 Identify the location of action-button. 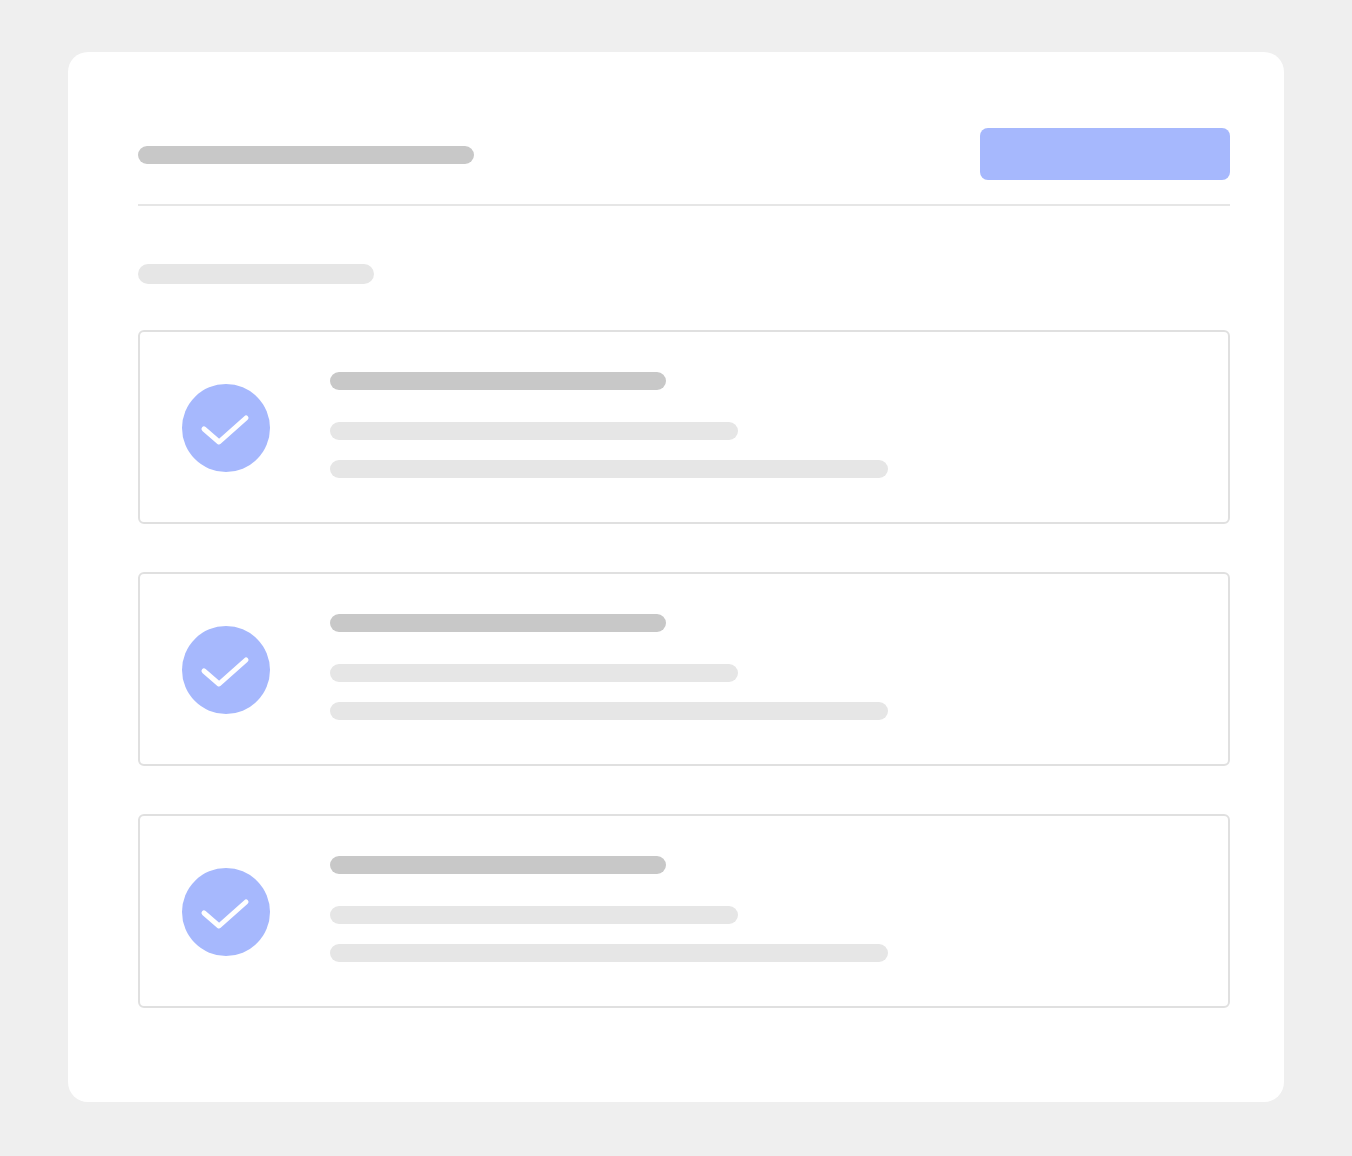
(1105, 154).